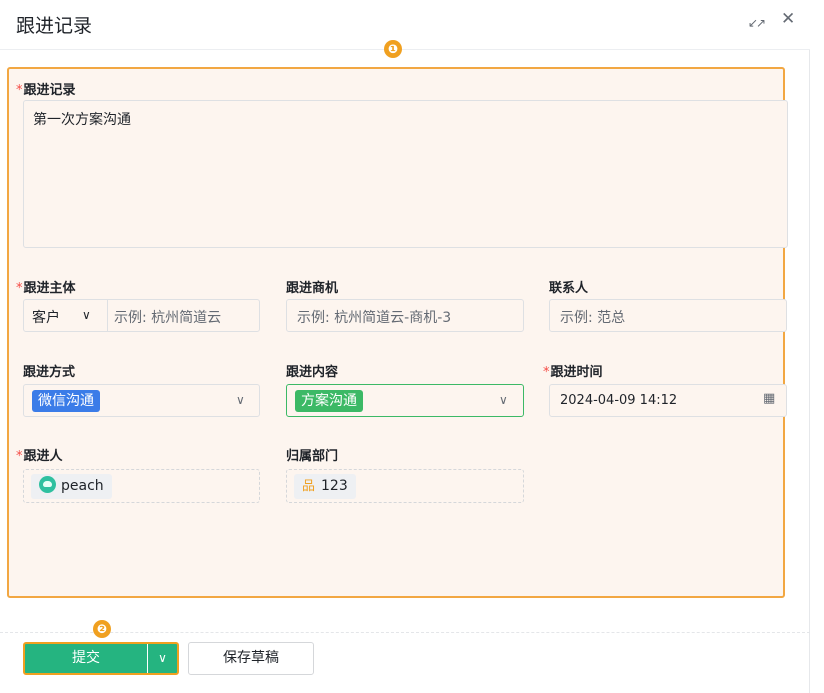  I want to click on department-name: 123, so click(334, 486).